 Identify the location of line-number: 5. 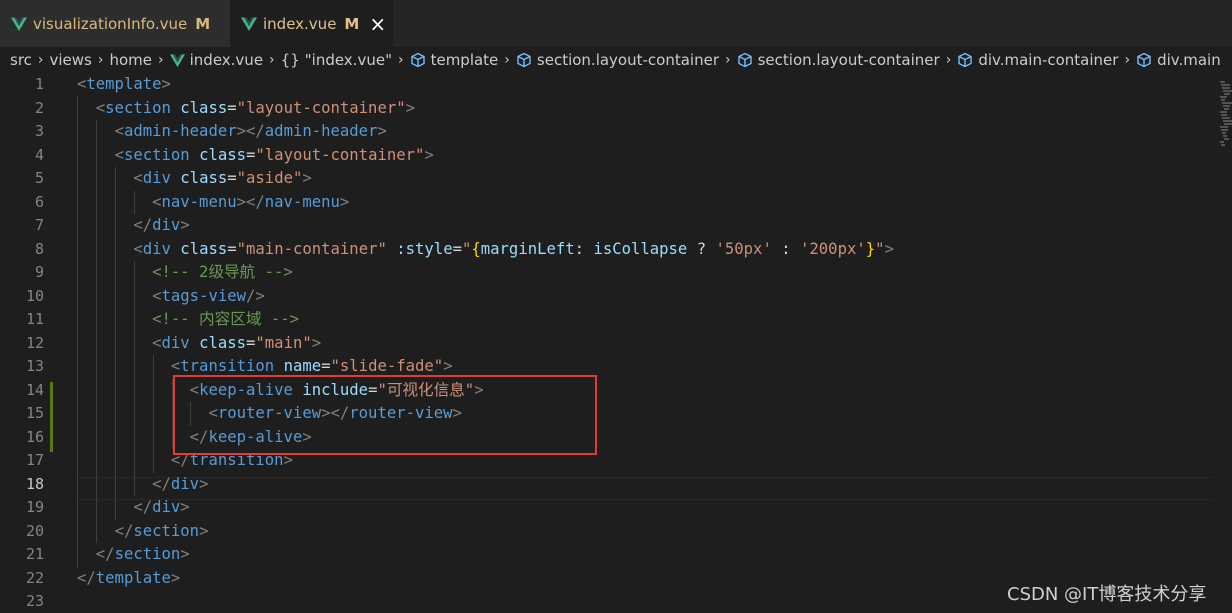
(39, 178).